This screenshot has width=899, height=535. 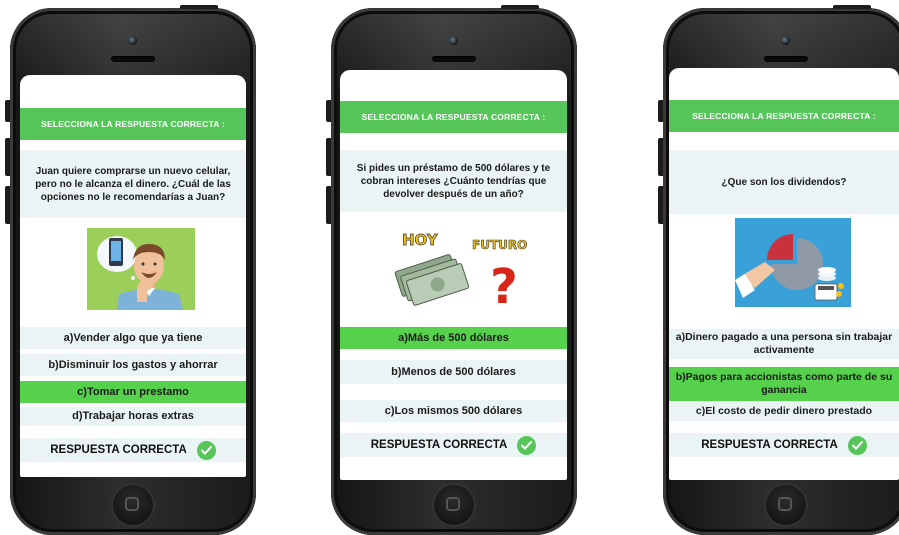 What do you see at coordinates (793, 262) in the screenshot?
I see `pie-chart-coins-illustration` at bounding box center [793, 262].